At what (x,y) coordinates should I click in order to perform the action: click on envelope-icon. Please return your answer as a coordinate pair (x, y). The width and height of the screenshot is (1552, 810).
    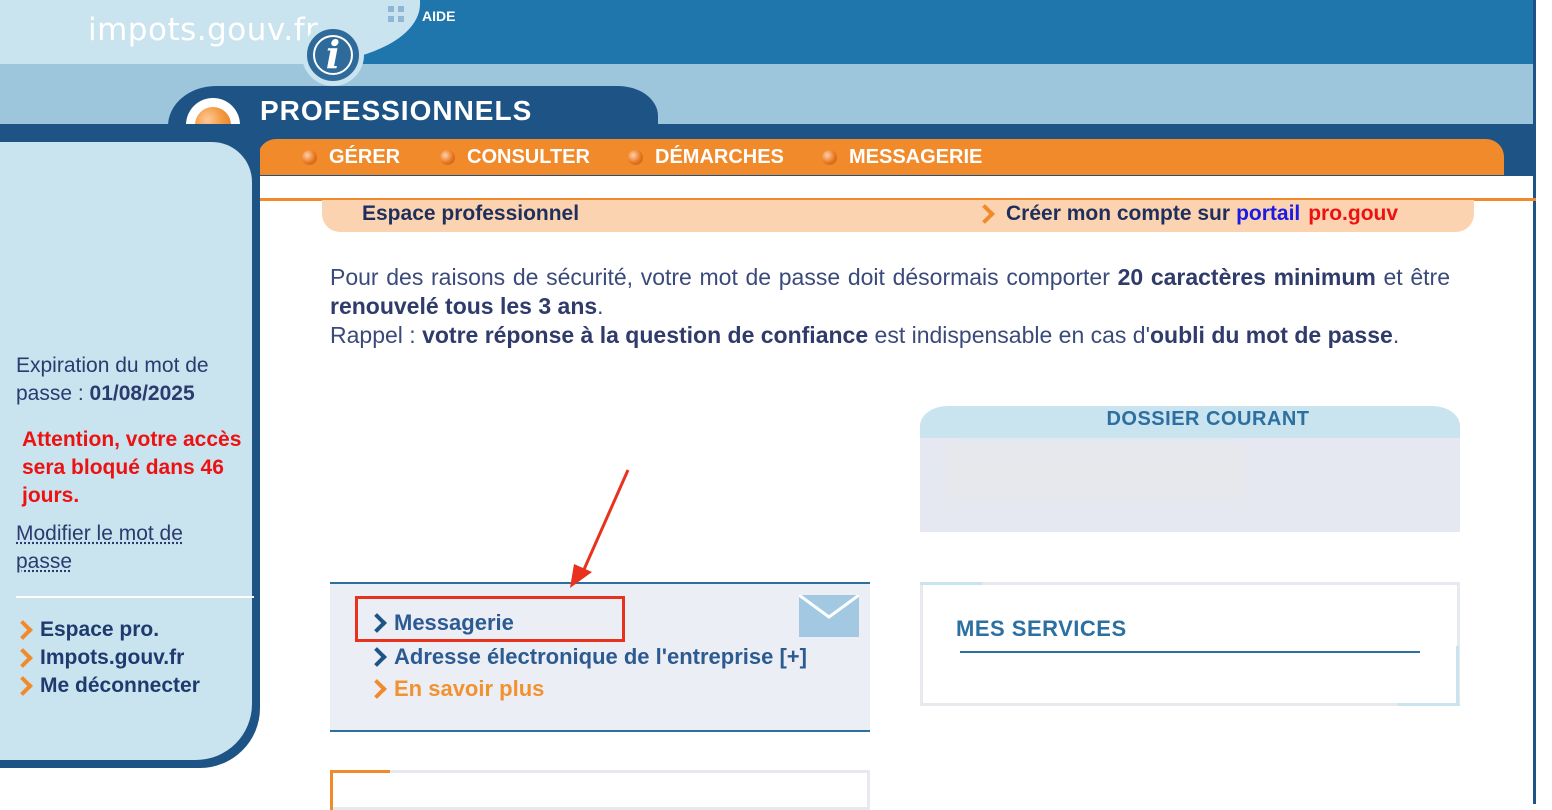
    Looking at the image, I should click on (829, 616).